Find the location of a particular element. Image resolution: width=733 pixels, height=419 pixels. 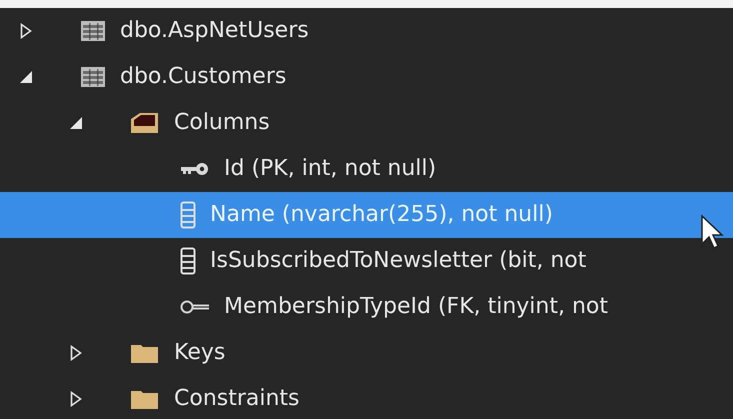

tree-item: dbo.AspNetUsers is located at coordinates (366, 31).